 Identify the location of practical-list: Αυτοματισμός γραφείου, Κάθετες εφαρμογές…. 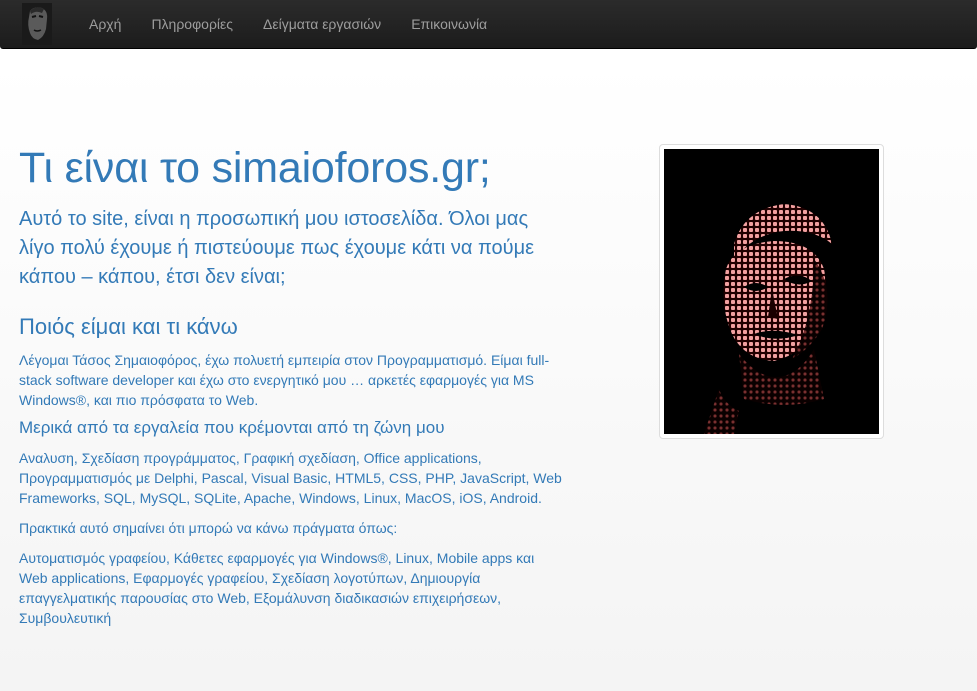
(277, 588).